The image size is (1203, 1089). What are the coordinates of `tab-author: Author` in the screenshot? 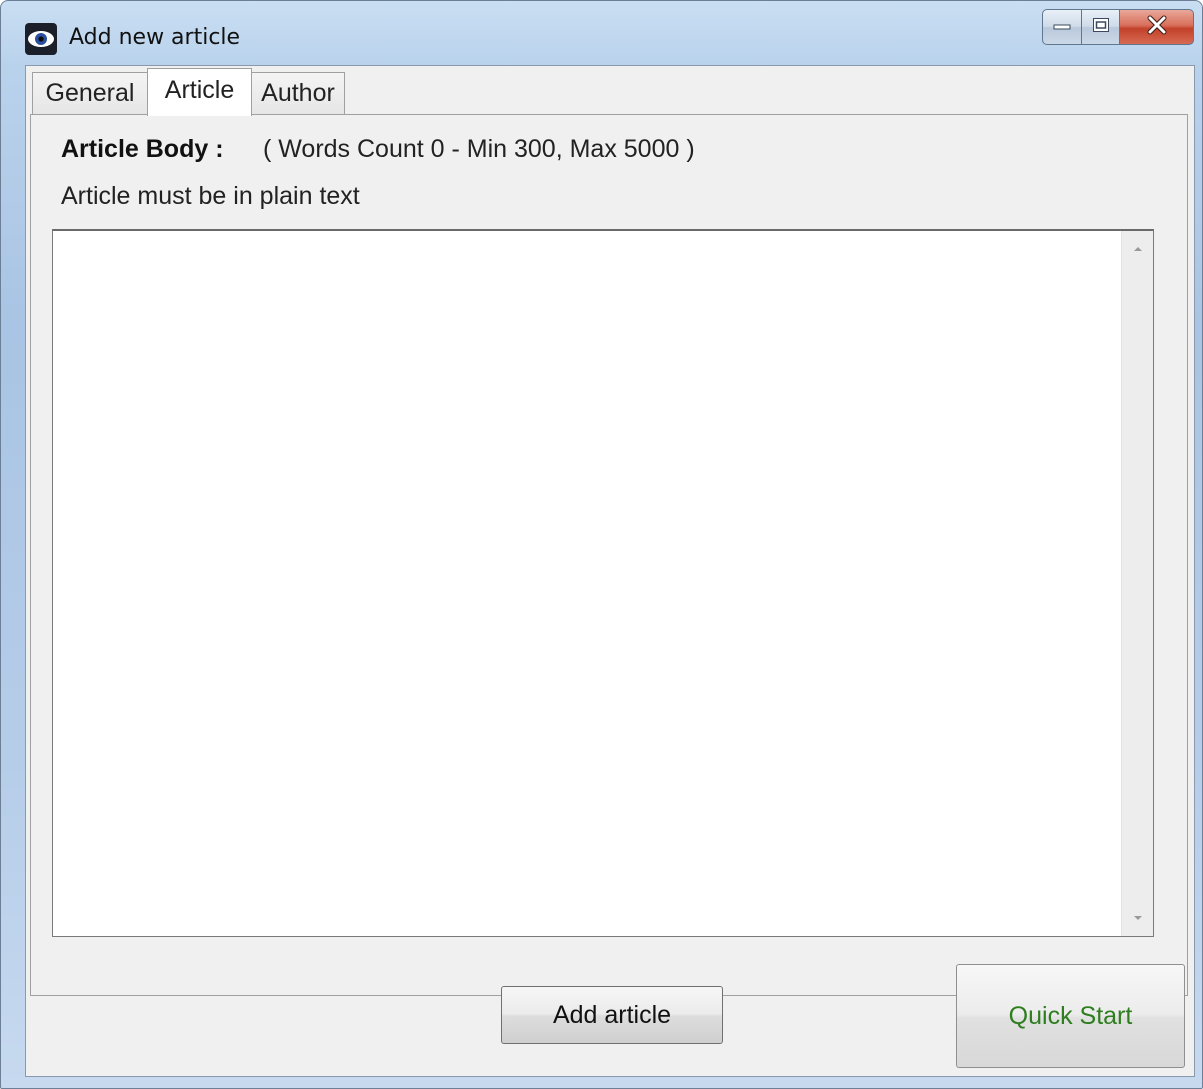 It's located at (298, 93).